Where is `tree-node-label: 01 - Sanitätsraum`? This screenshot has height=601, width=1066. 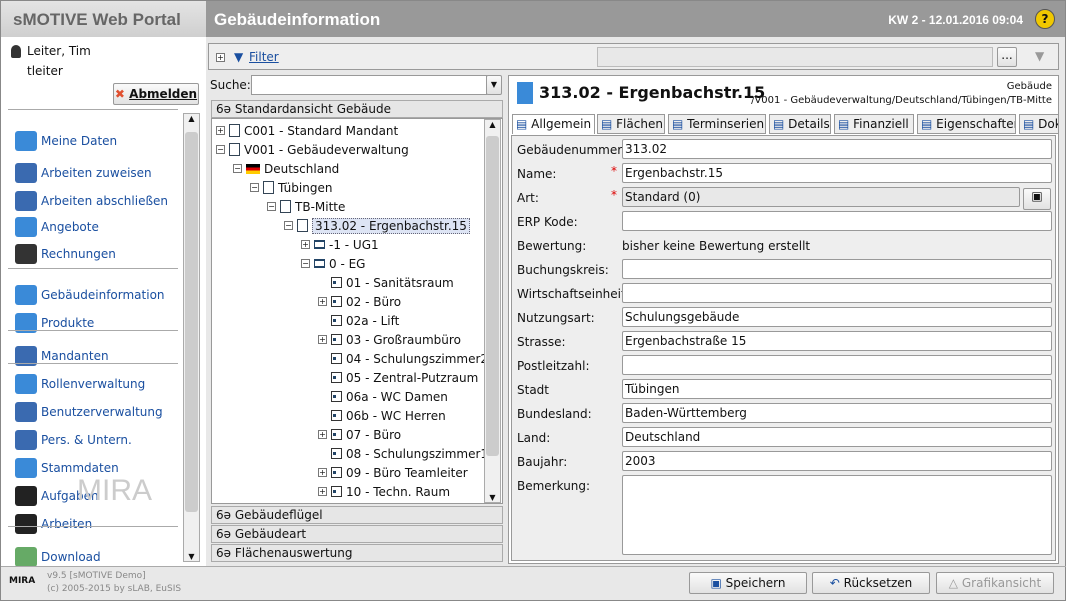 tree-node-label: 01 - Sanitätsraum is located at coordinates (400, 282).